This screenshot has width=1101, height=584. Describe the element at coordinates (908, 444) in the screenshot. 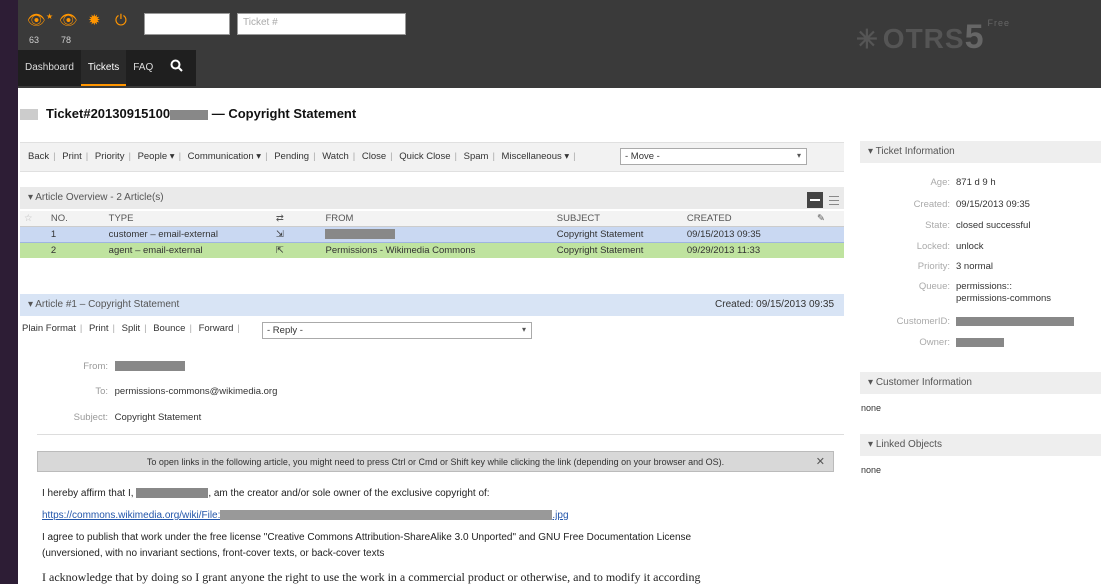

I see `linked-objects-title: Linked Objects` at that location.